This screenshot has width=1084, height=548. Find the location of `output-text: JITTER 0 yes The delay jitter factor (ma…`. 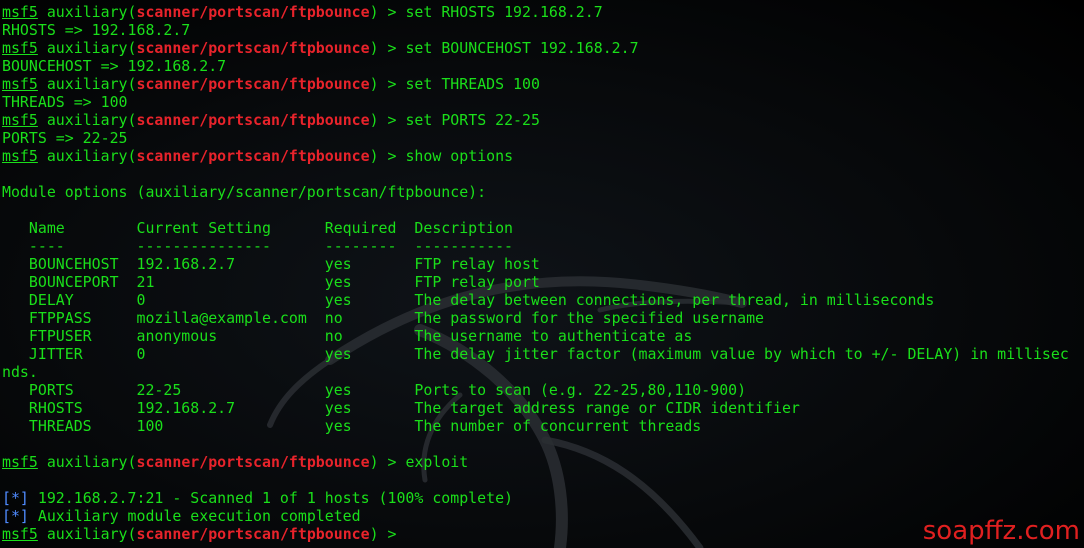

output-text: JITTER 0 yes The delay jitter factor (ma… is located at coordinates (535, 354).